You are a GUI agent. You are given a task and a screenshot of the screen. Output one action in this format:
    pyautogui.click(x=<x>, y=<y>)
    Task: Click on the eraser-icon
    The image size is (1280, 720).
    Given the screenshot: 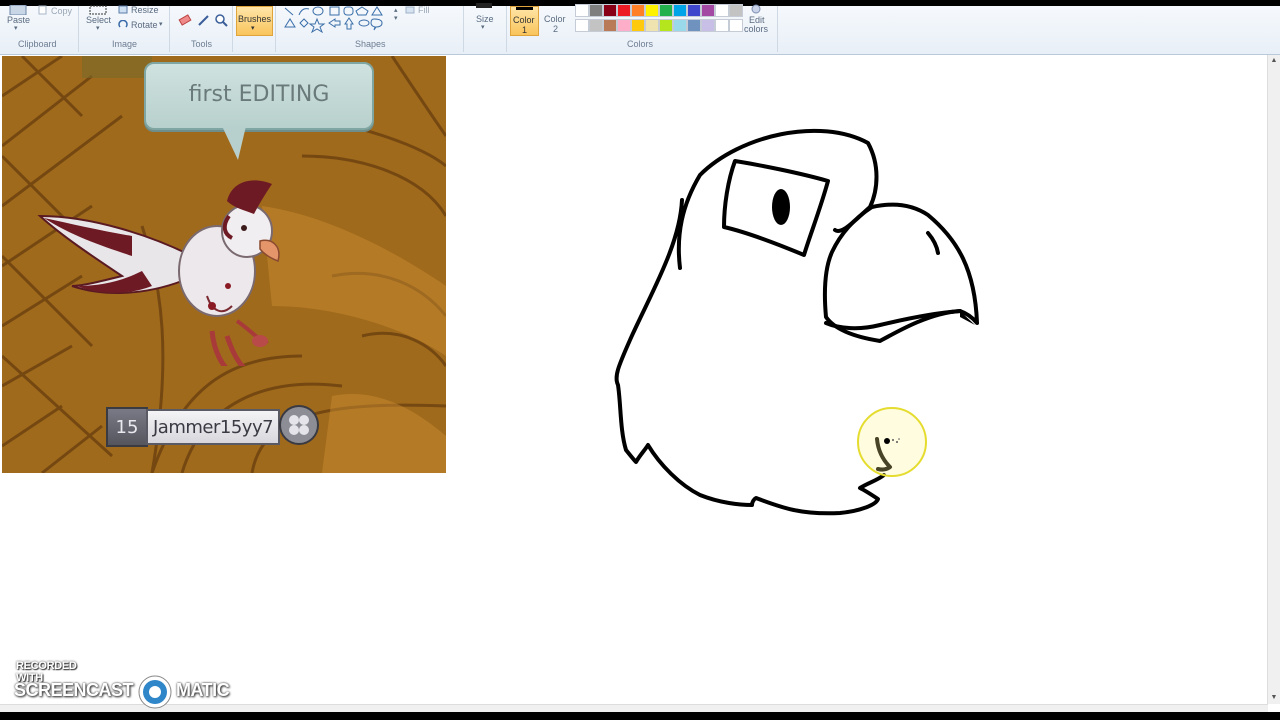 What is the action you would take?
    pyautogui.click(x=185, y=20)
    